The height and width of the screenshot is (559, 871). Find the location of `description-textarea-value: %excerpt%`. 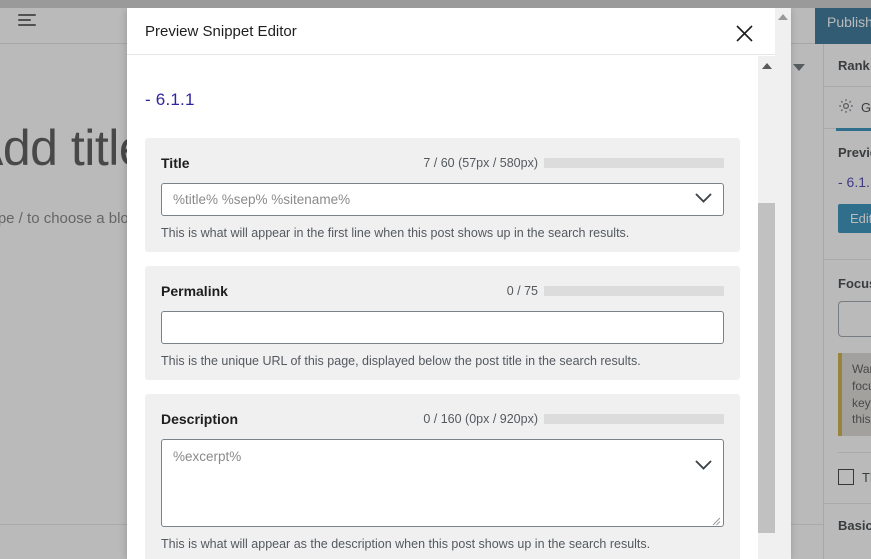

description-textarea-value: %excerpt% is located at coordinates (207, 456).